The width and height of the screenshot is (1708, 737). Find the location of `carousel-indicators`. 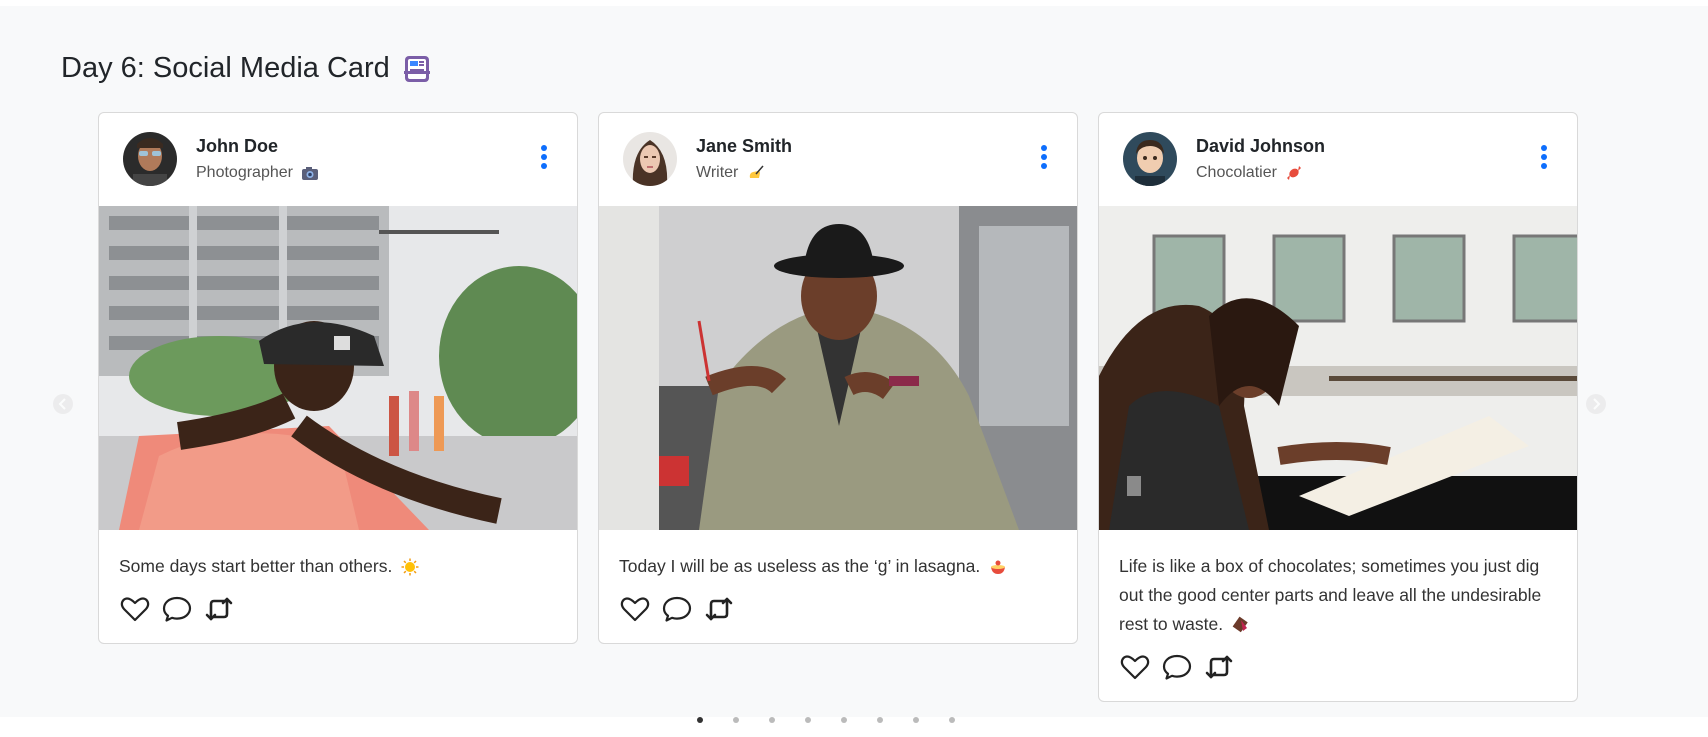

carousel-indicators is located at coordinates (826, 720).